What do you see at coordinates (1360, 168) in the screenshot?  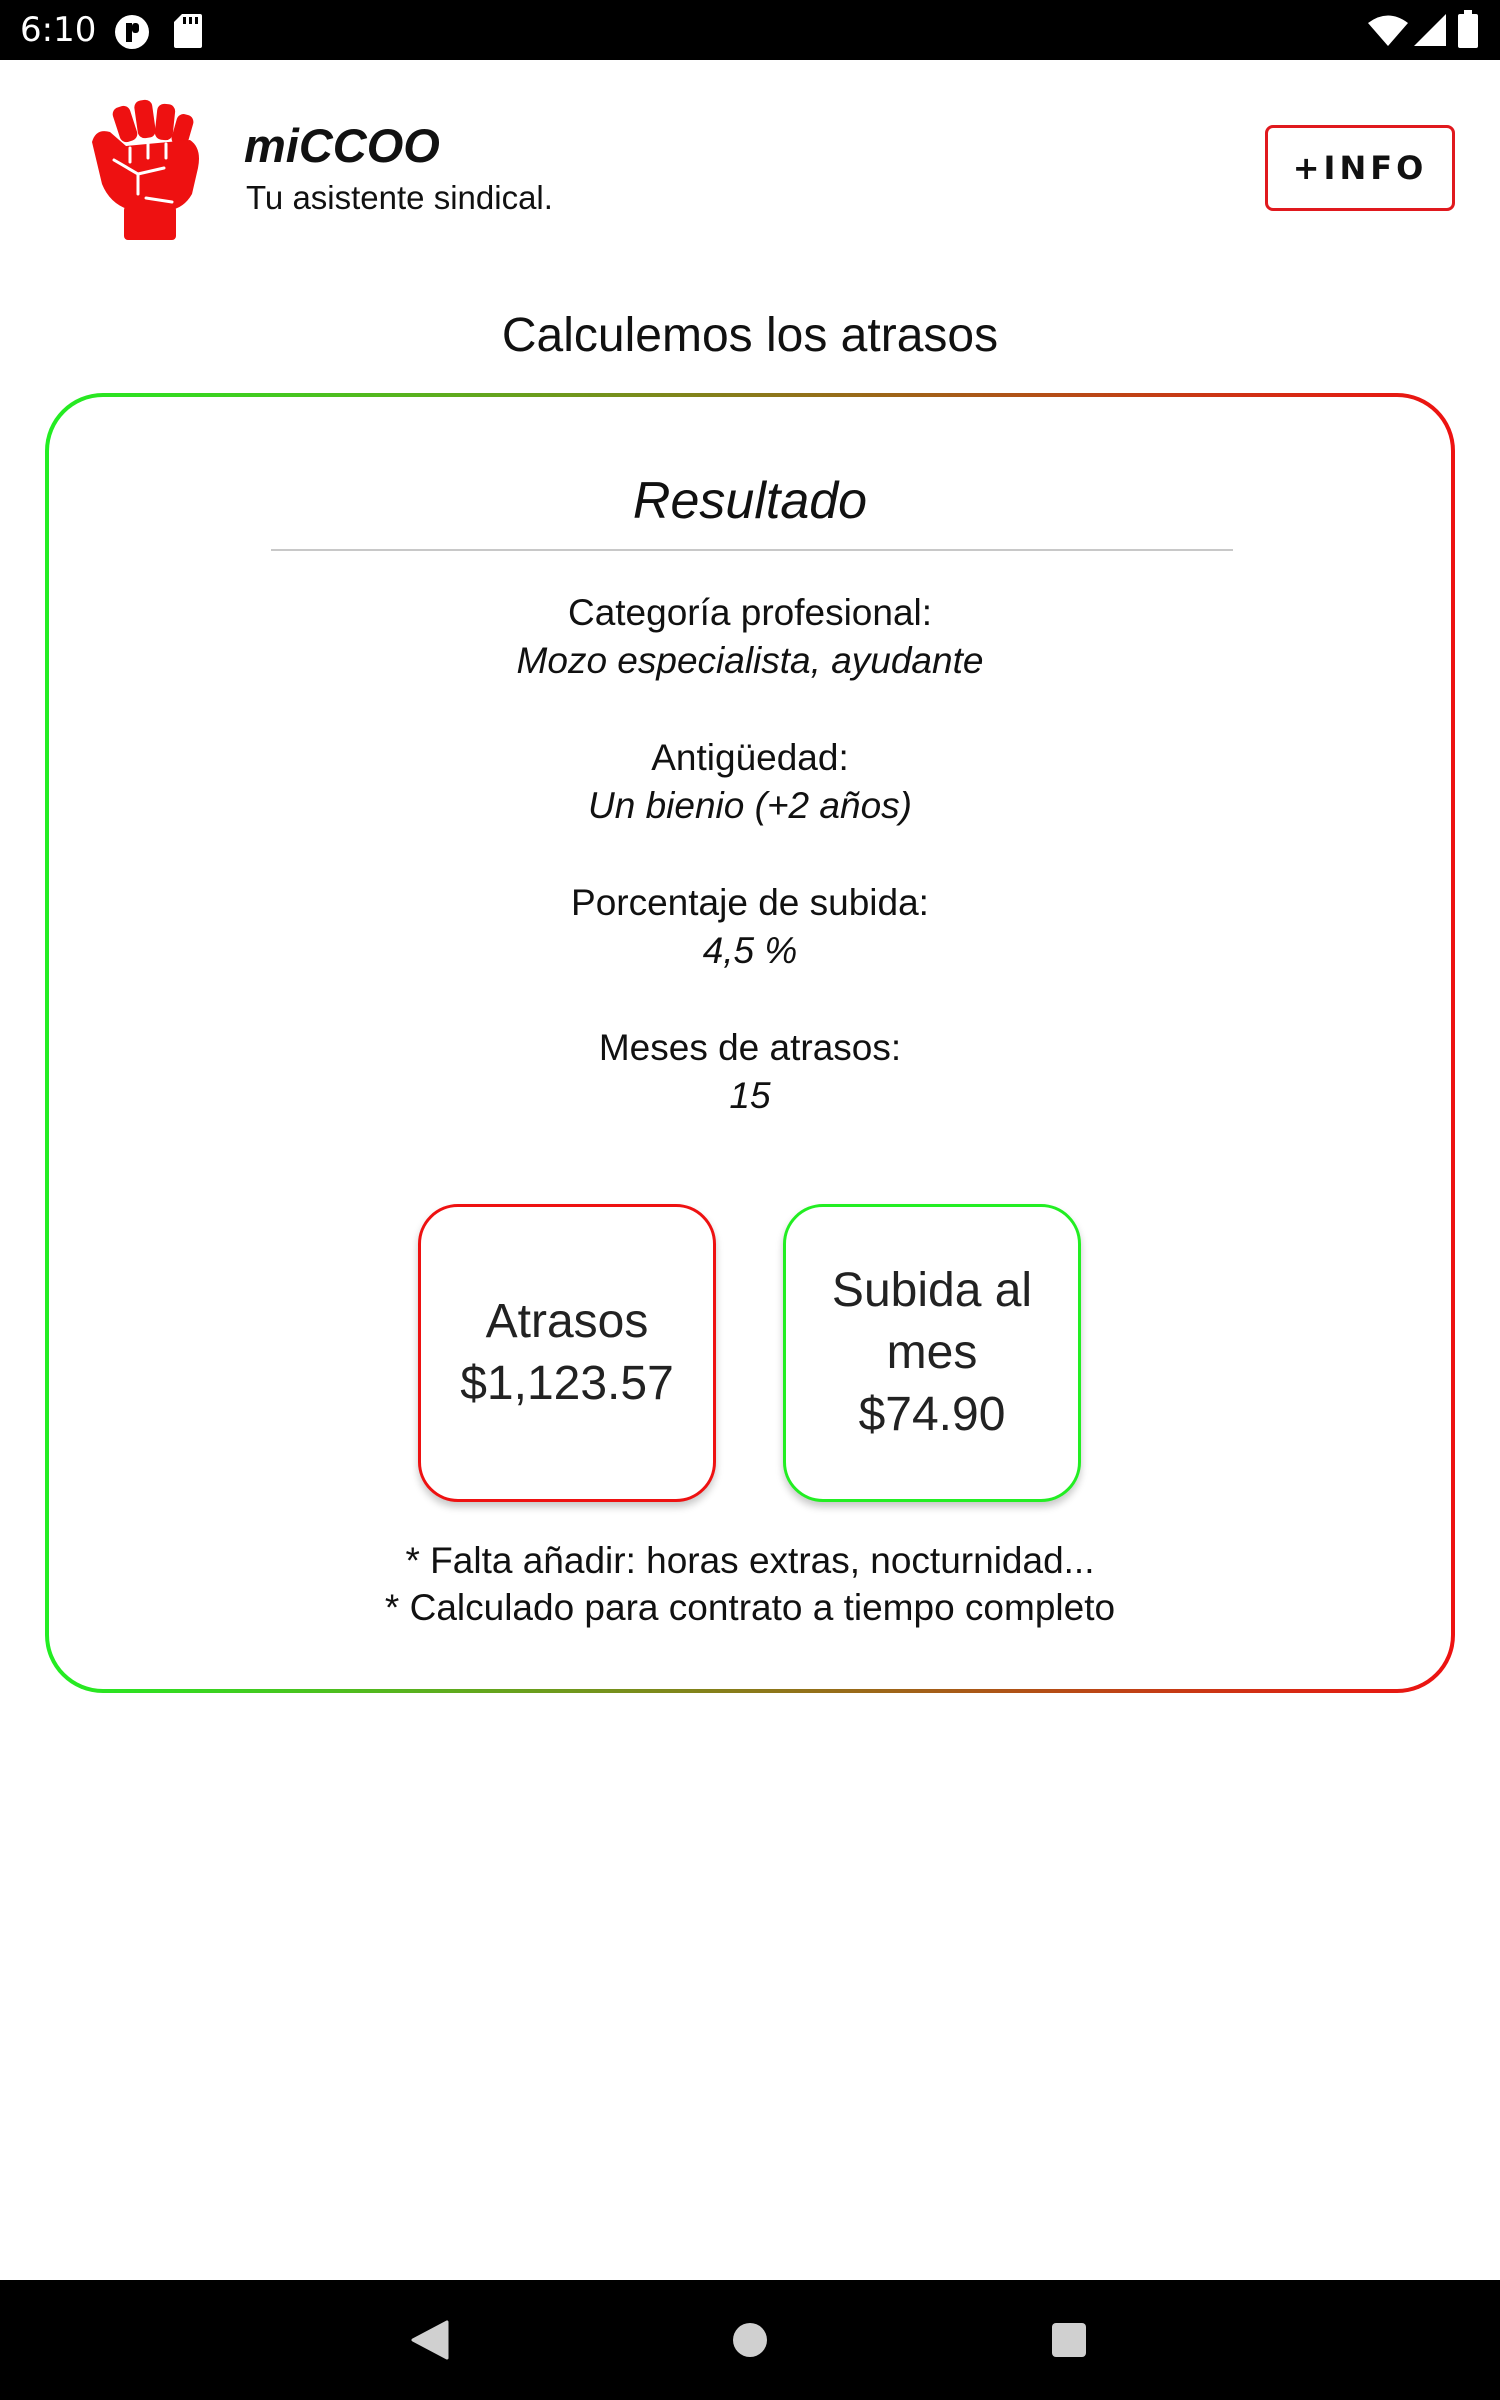 I see `info-button: +INFO` at bounding box center [1360, 168].